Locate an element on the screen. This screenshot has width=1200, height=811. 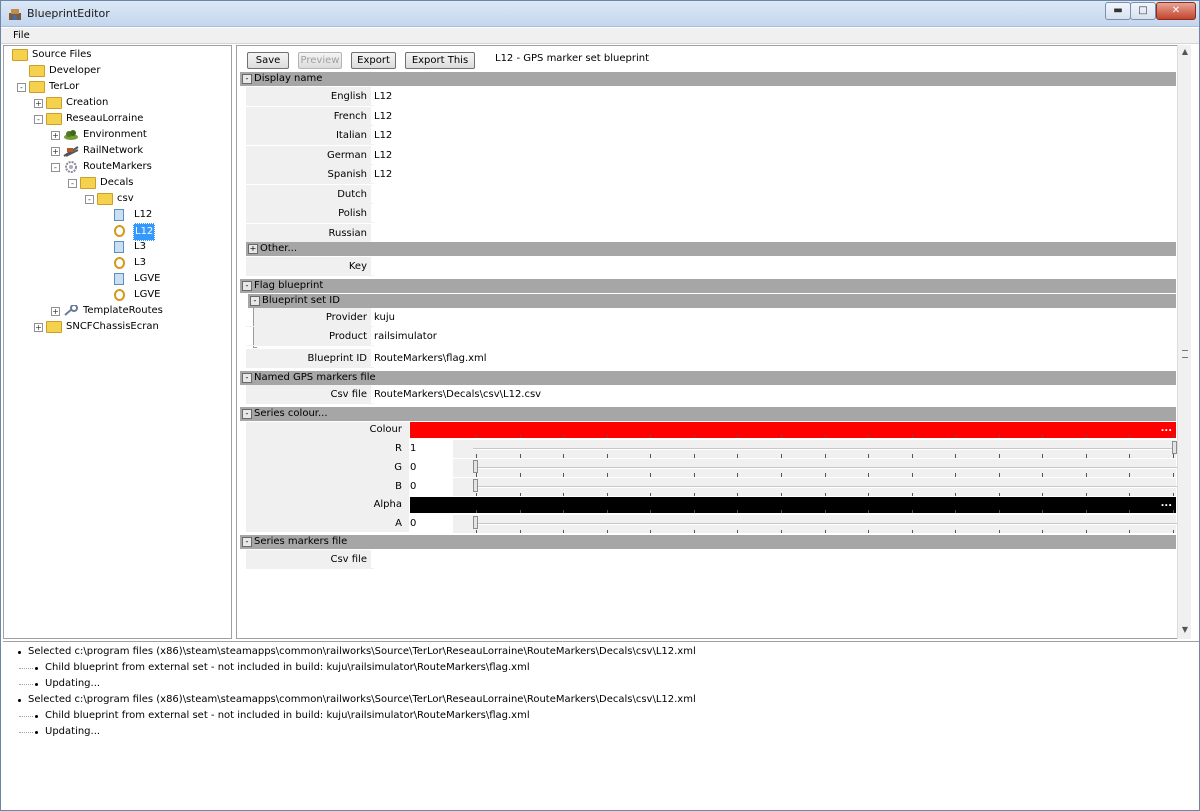
gps-csv-field: RouteMarkers\Decals\csv\L12.csv is located at coordinates (775, 394).